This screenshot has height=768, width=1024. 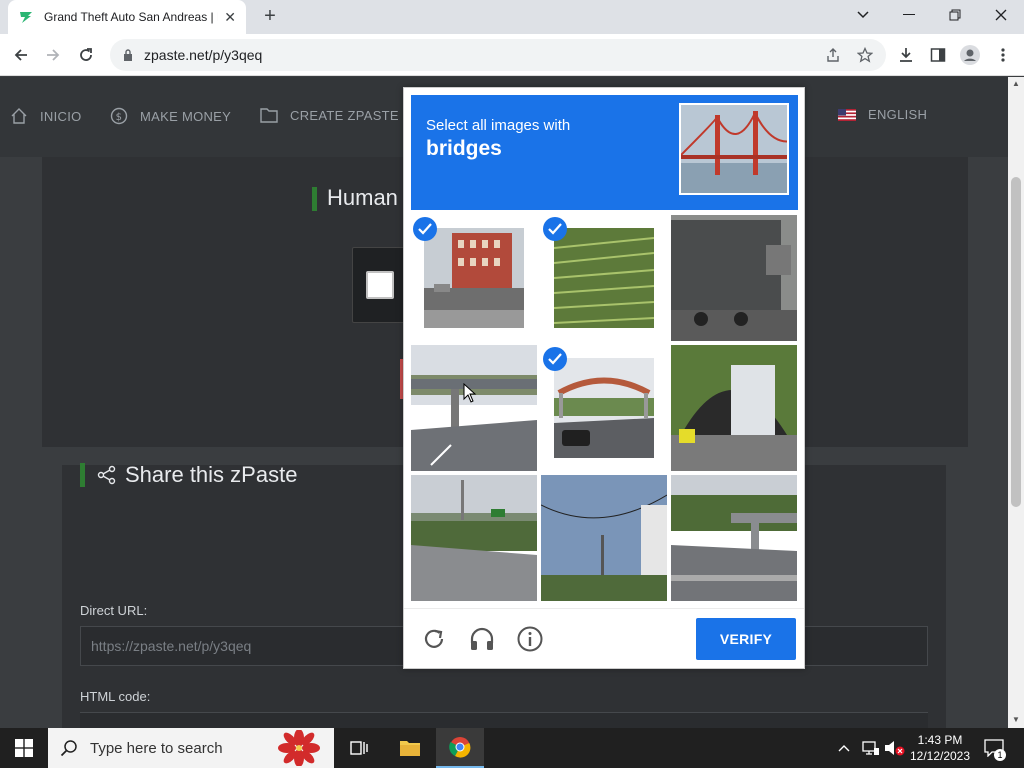 What do you see at coordinates (734, 408) in the screenshot?
I see `tile-truck-tunnel` at bounding box center [734, 408].